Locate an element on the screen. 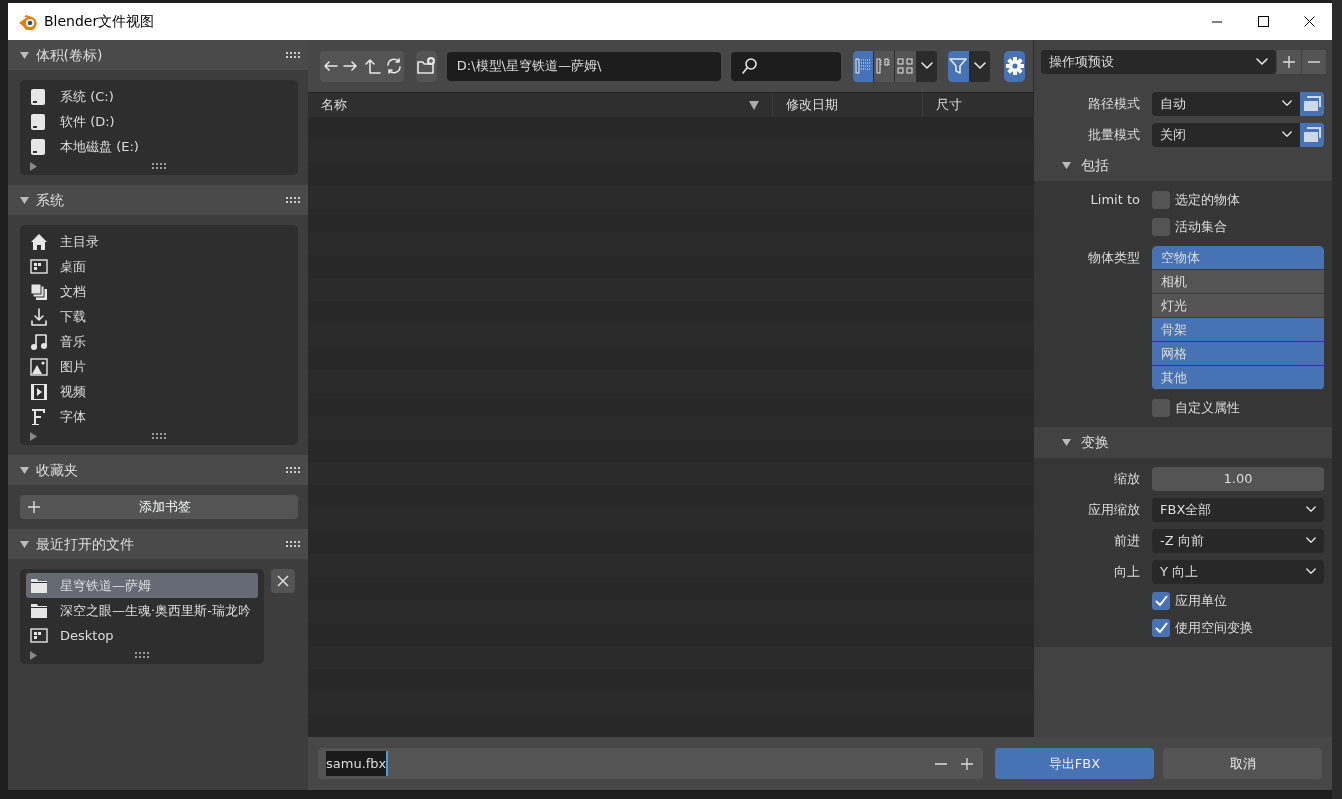 The width and height of the screenshot is (1342, 799). location-item: 系统 (C:) is located at coordinates (159, 96).